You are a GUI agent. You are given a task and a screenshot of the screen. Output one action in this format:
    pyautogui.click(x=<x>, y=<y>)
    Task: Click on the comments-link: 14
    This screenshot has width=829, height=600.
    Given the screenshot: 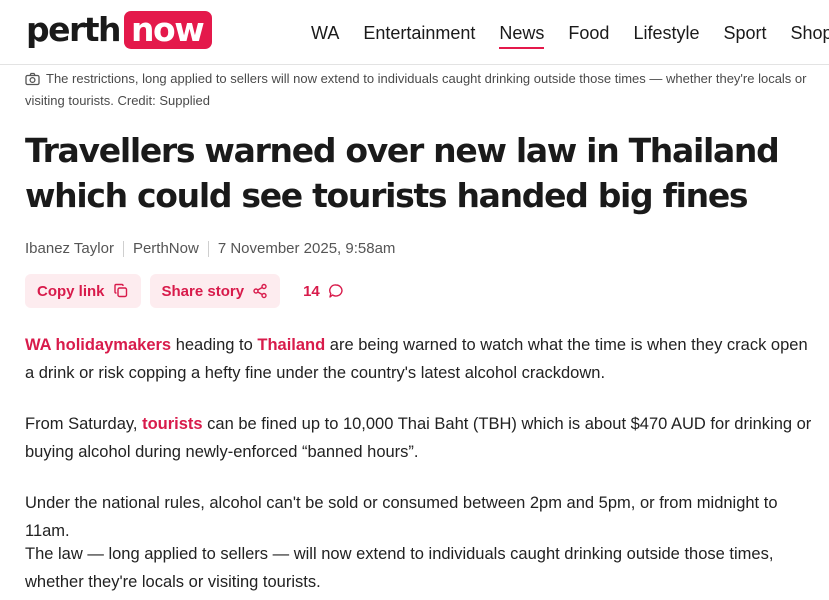 What is the action you would take?
    pyautogui.click(x=323, y=291)
    